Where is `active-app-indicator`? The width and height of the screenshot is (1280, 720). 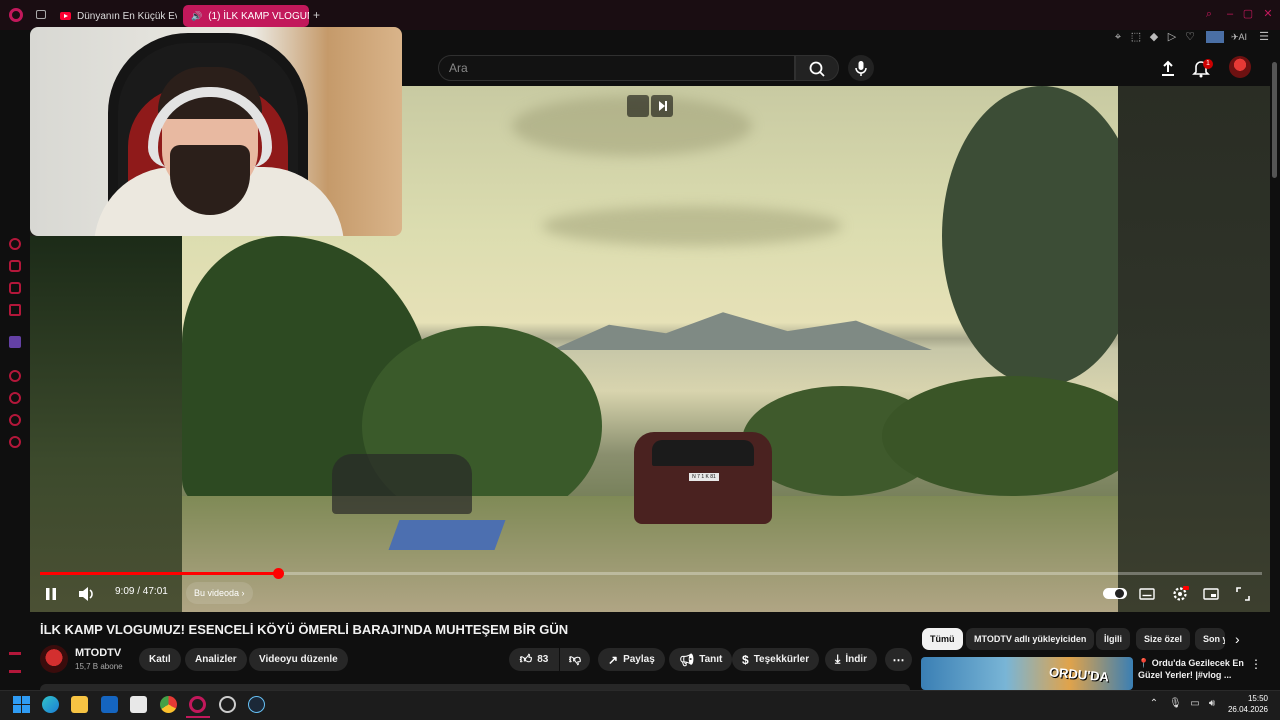 active-app-indicator is located at coordinates (198, 717).